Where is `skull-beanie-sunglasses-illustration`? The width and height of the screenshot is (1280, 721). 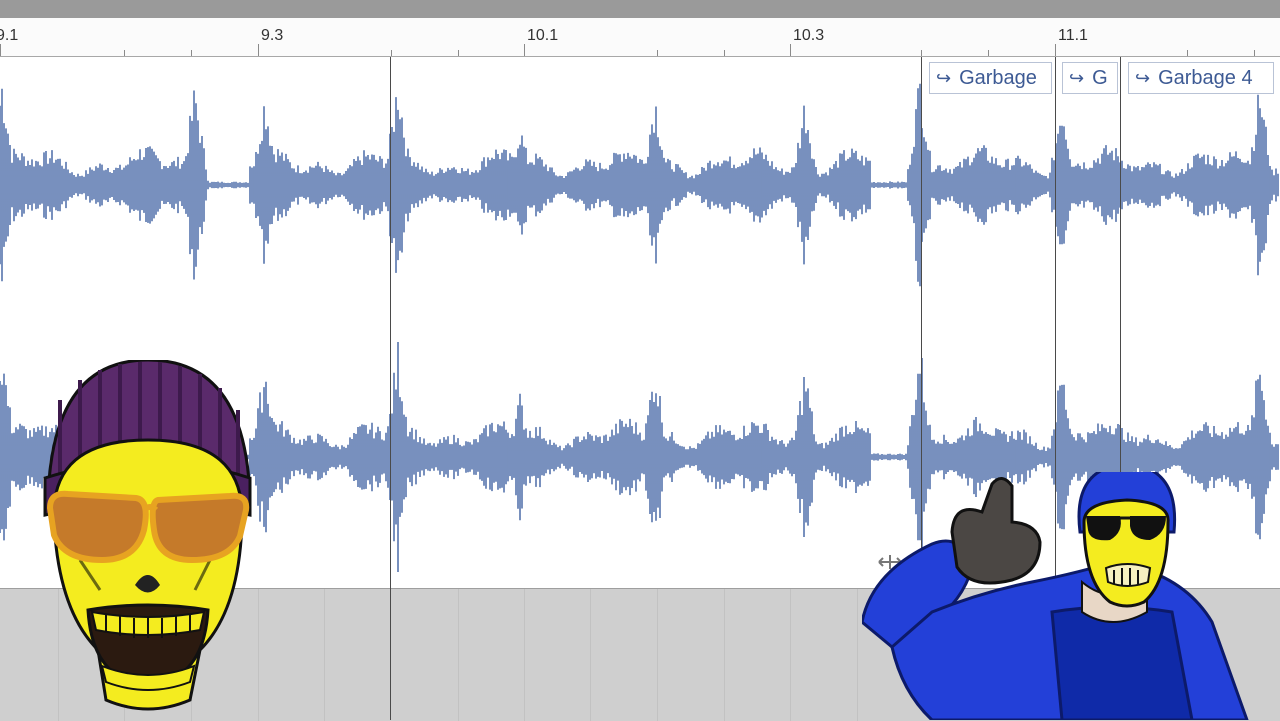 skull-beanie-sunglasses-illustration is located at coordinates (147, 535).